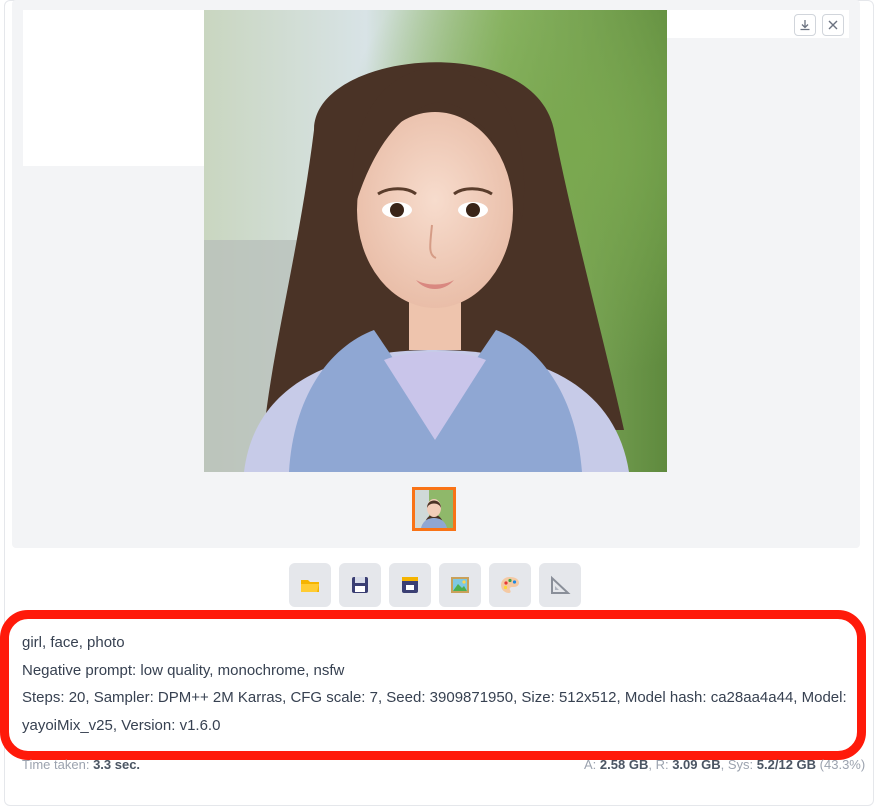  What do you see at coordinates (56, 764) in the screenshot?
I see `time-taken-label: Time taken:` at bounding box center [56, 764].